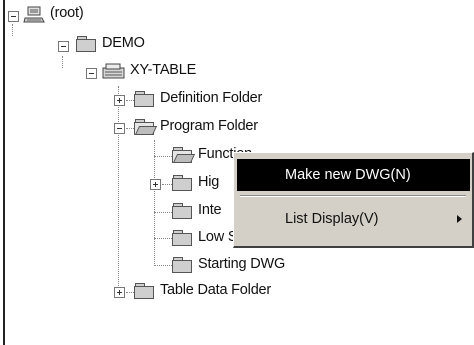  Describe the element at coordinates (123, 43) in the screenshot. I see `tree-item-demo-label: DEMO` at that location.